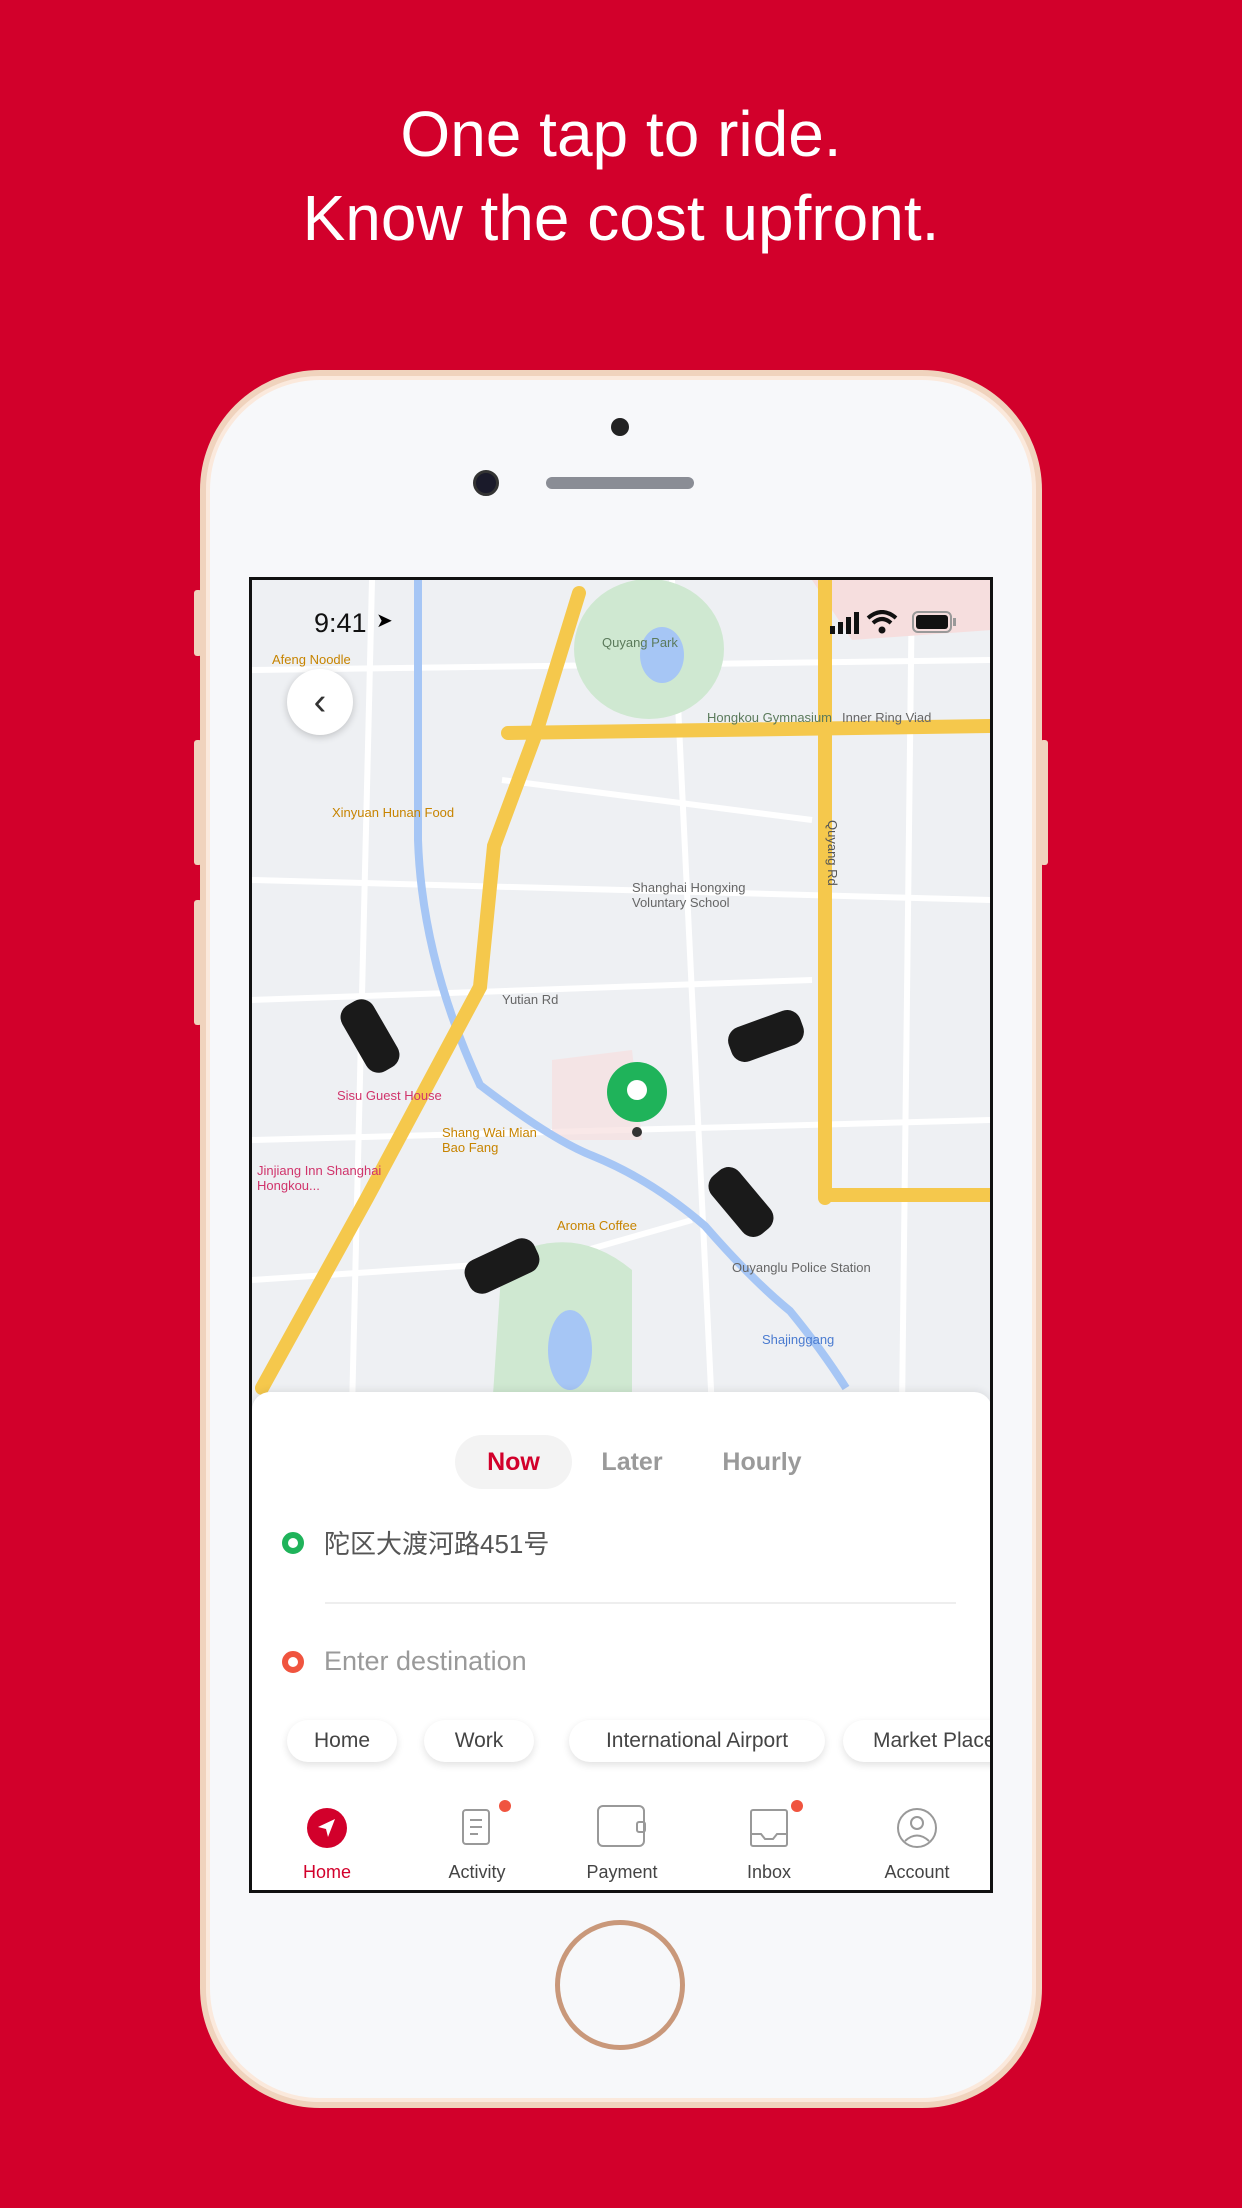 This screenshot has height=2208, width=1242. I want to click on destination-placeholder: Enter destination, so click(425, 1661).